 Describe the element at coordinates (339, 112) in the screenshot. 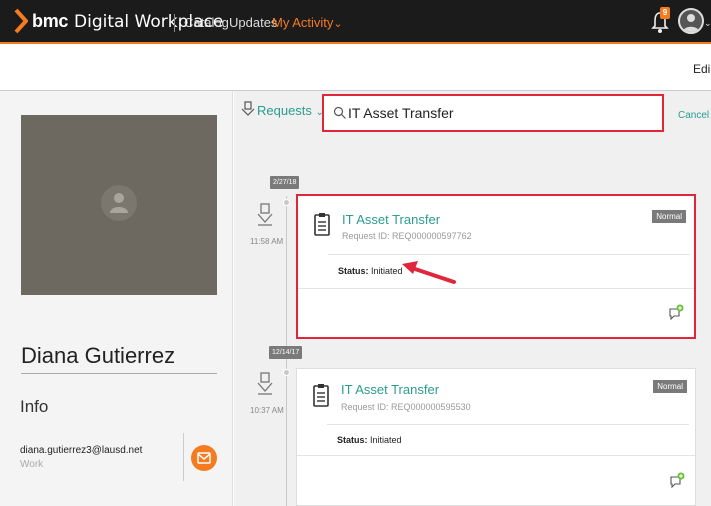

I see `search-icon` at that location.